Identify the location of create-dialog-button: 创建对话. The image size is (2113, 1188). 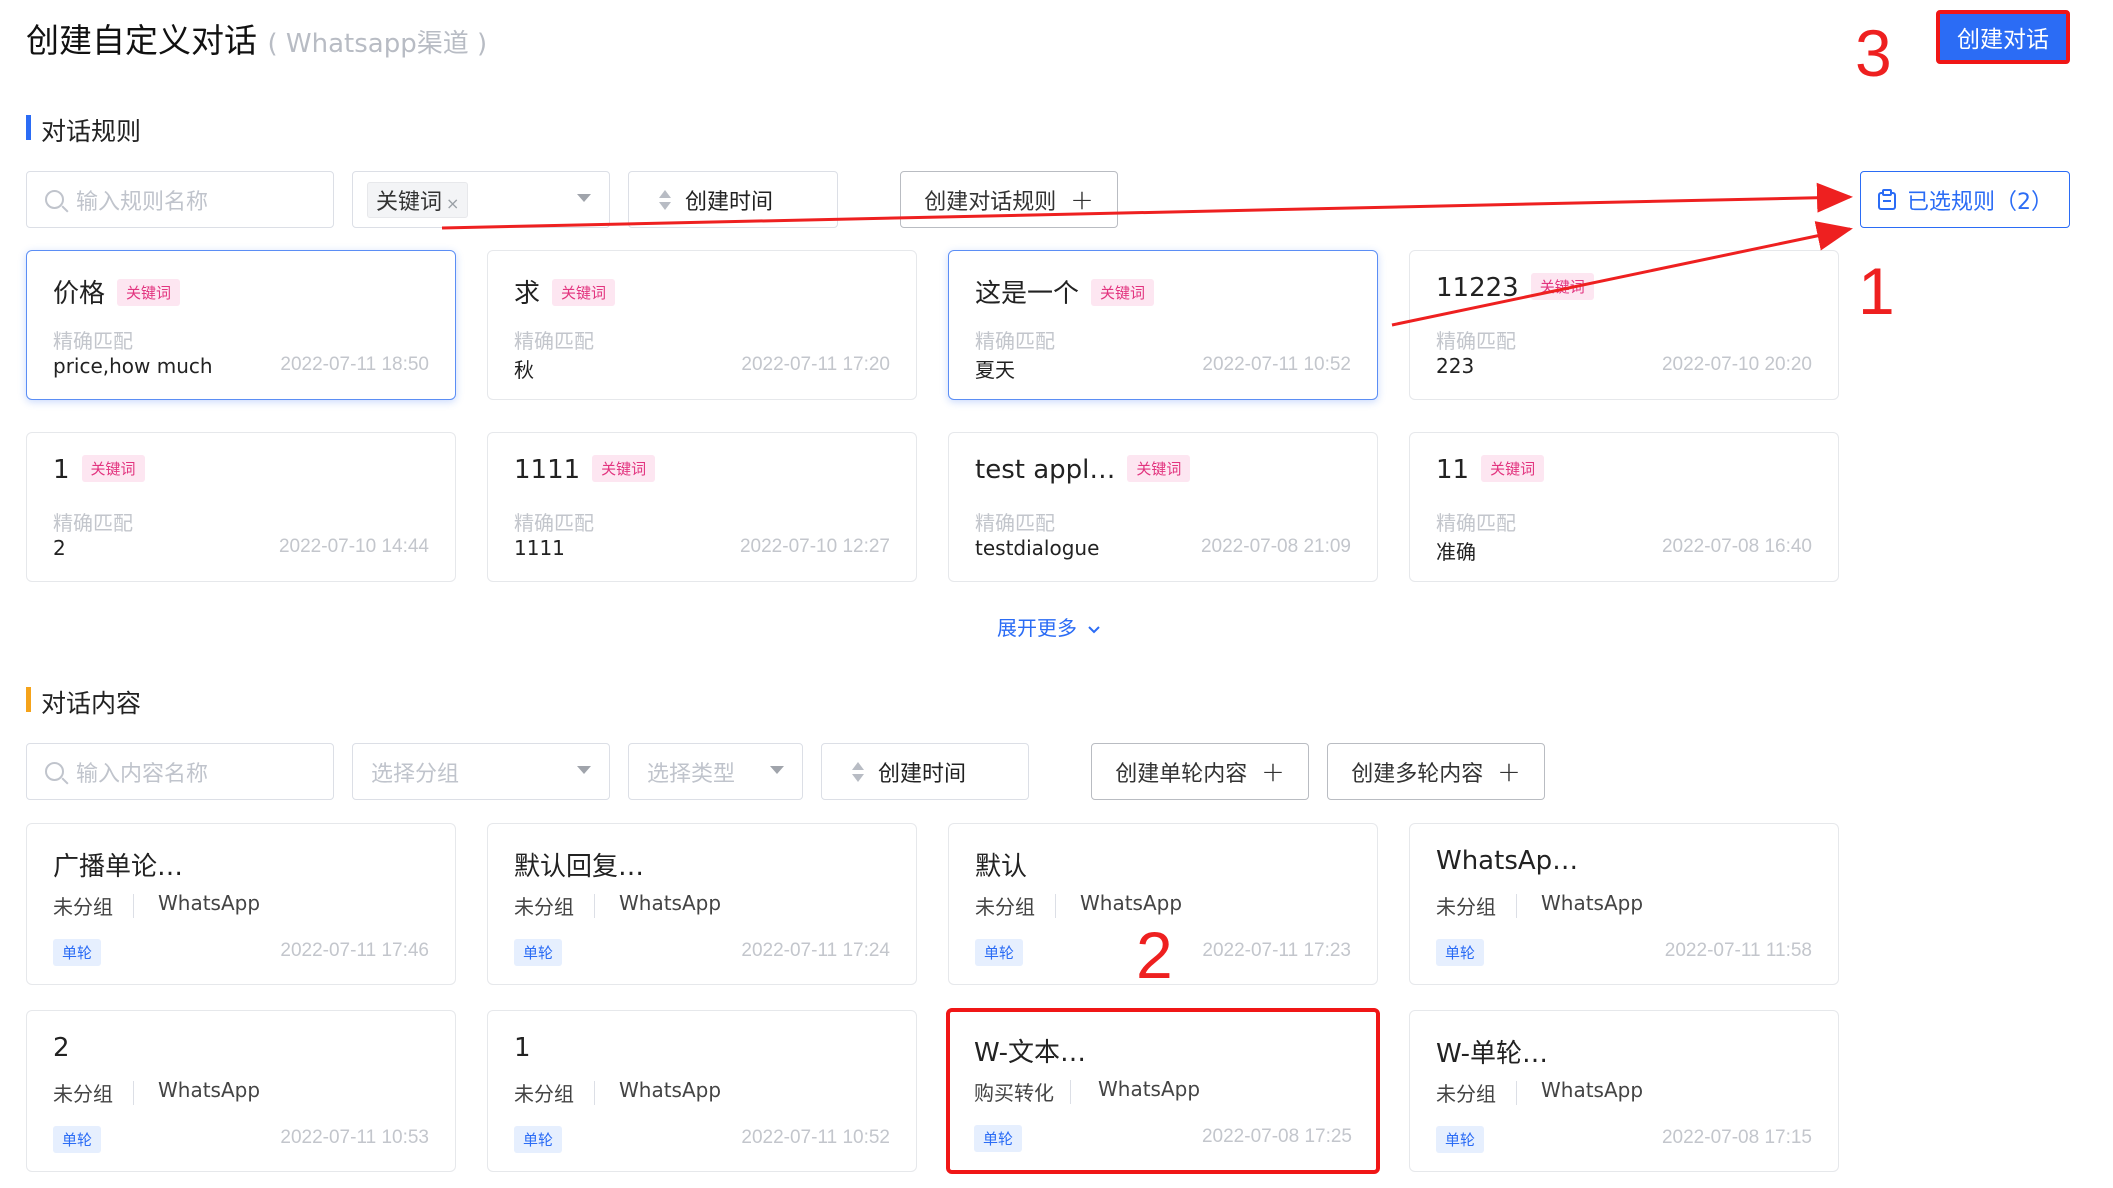
(2003, 37).